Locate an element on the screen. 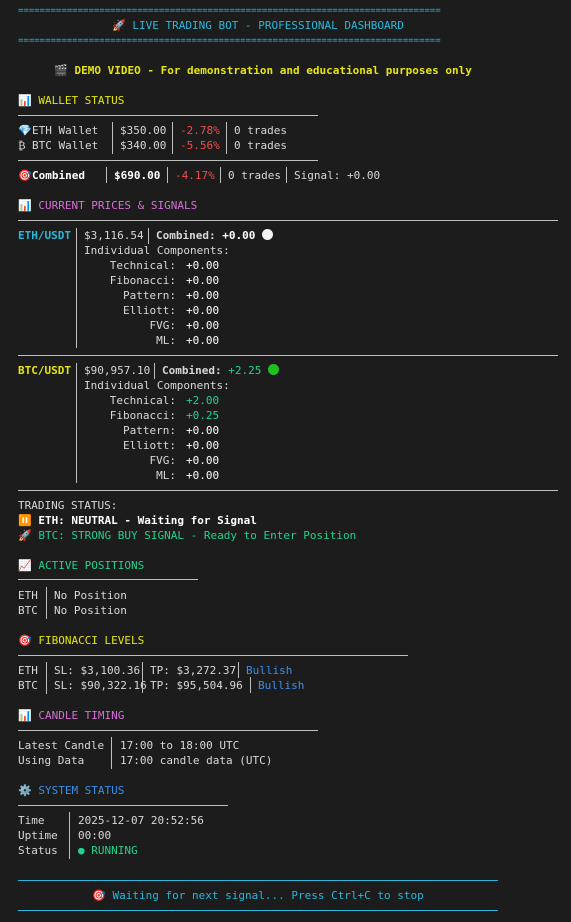 This screenshot has height=922, width=571. system-col-divider is located at coordinates (69, 835).